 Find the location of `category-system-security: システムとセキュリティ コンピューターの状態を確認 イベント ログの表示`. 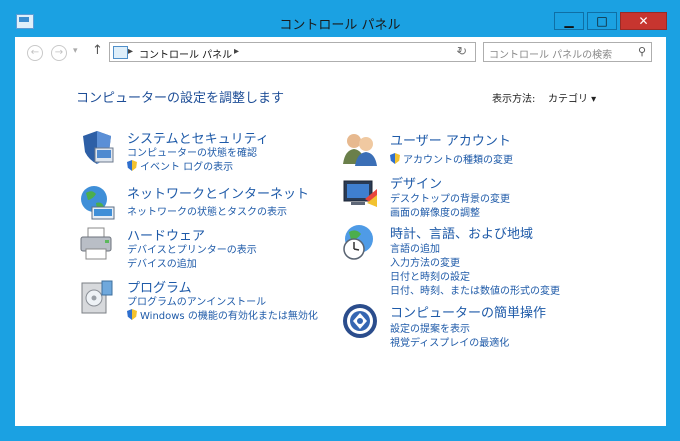

category-system-security: システムとセキュリティ コンピューターの状態を確認 イベント ログの表示 is located at coordinates (203, 150).